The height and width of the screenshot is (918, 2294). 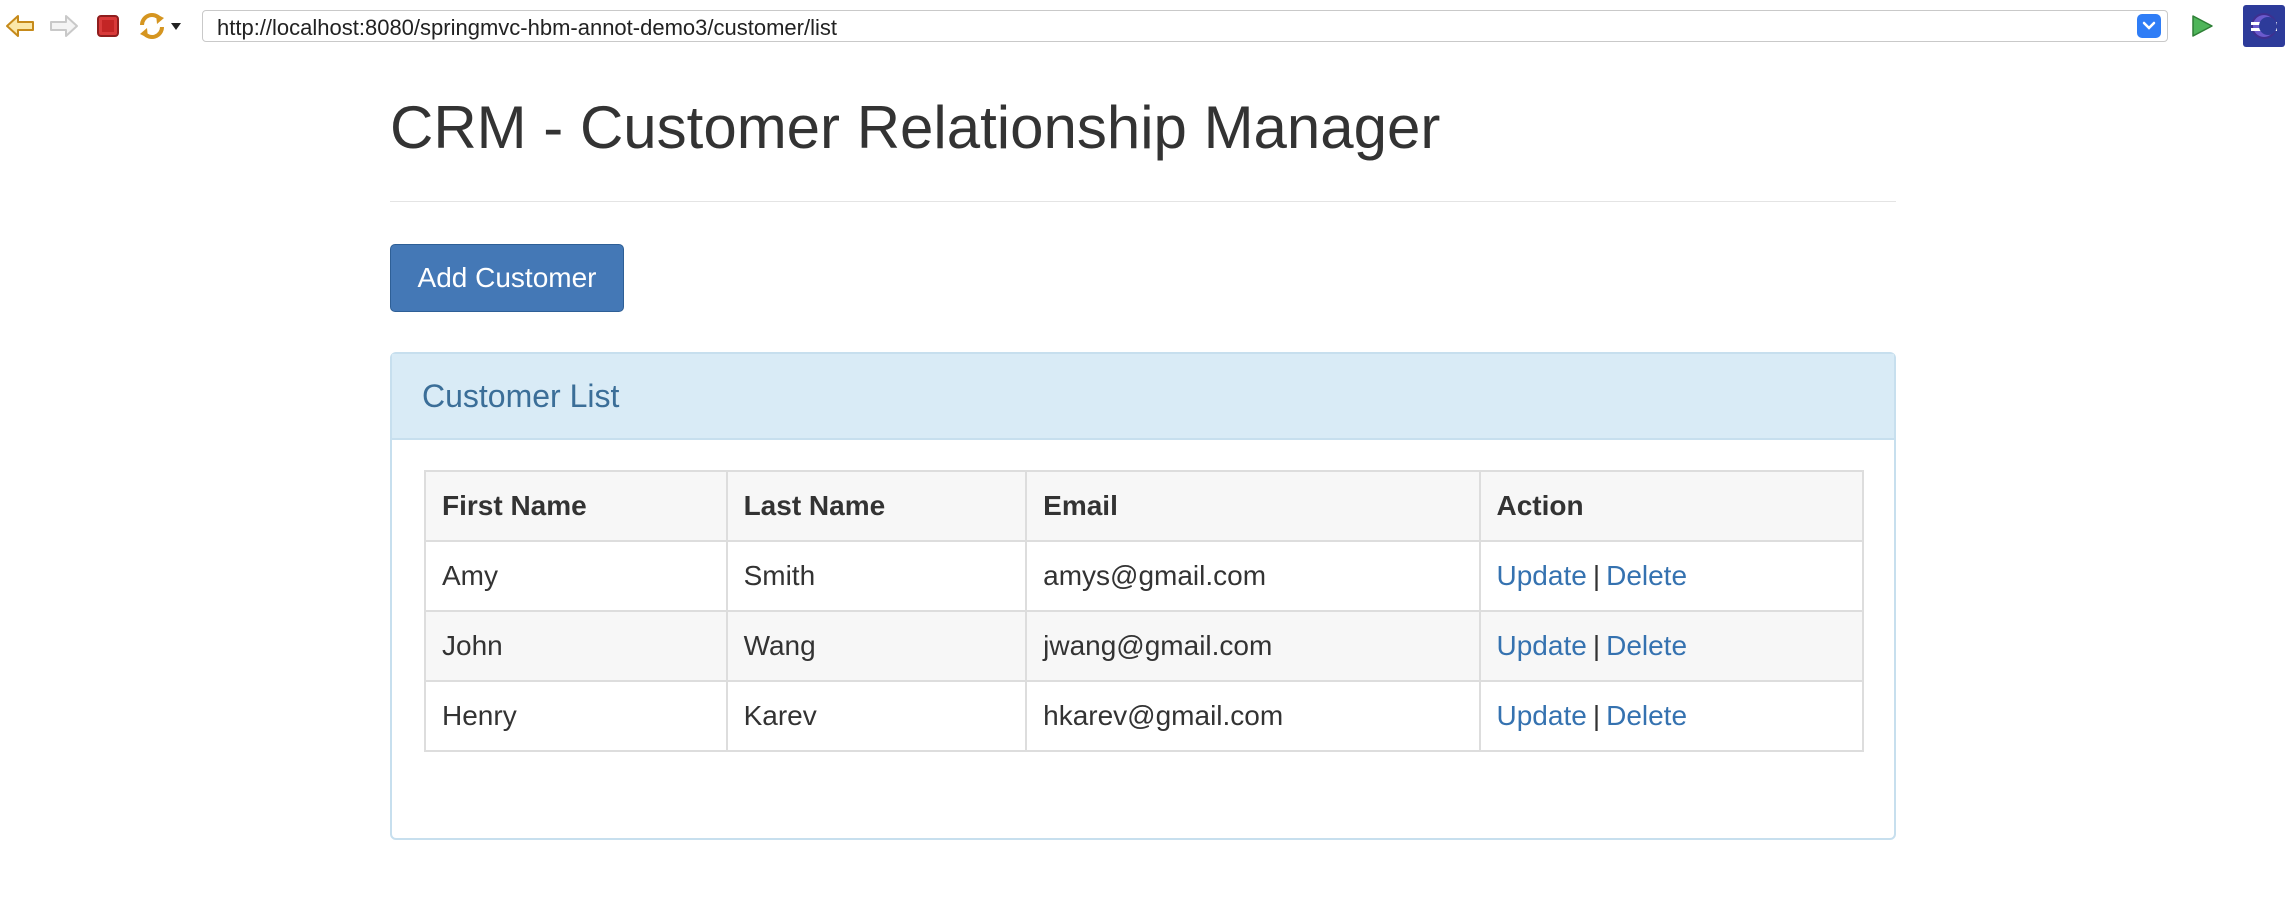 I want to click on table-row: John Wang jwang@gmail.com Update | Delete, so click(x=1144, y=646).